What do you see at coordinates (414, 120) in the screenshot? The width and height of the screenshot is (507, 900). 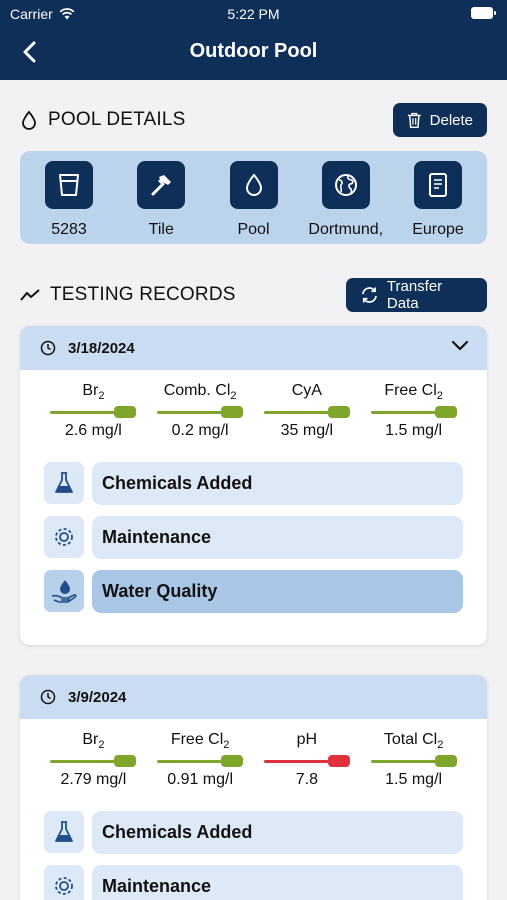 I see `trash-icon` at bounding box center [414, 120].